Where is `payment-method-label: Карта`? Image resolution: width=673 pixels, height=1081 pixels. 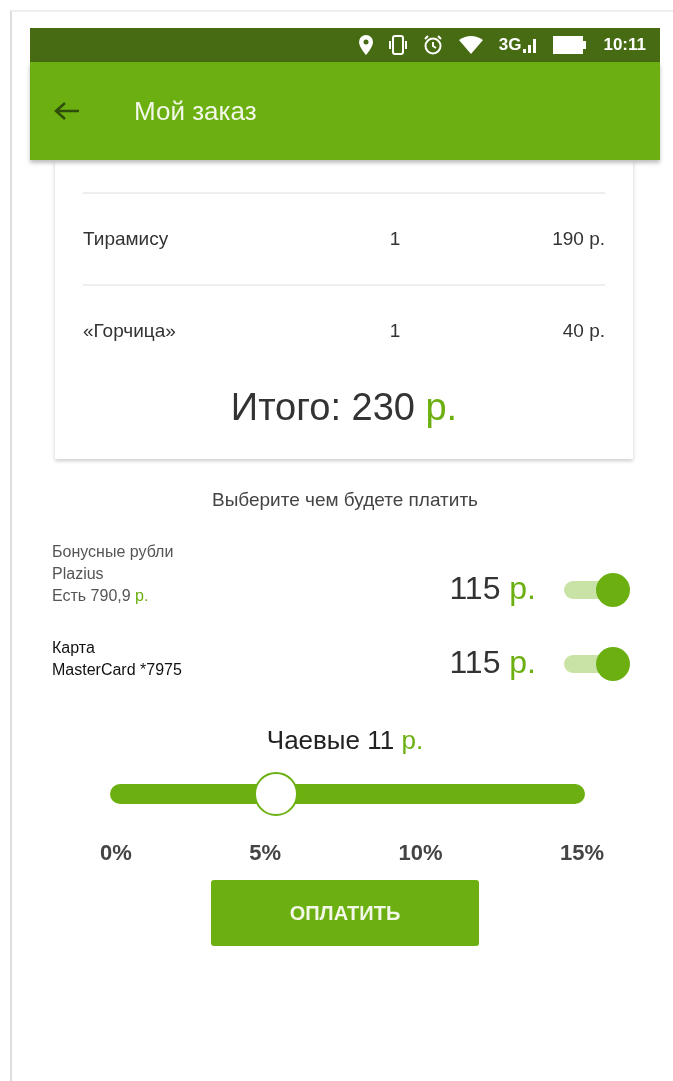 payment-method-label: Карта is located at coordinates (74, 648).